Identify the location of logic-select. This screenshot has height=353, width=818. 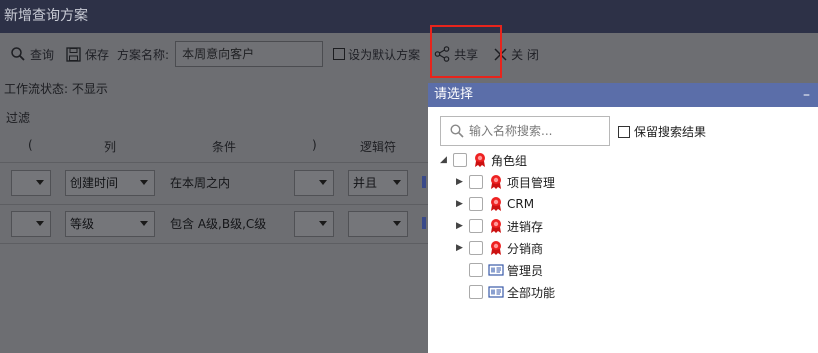
(378, 224).